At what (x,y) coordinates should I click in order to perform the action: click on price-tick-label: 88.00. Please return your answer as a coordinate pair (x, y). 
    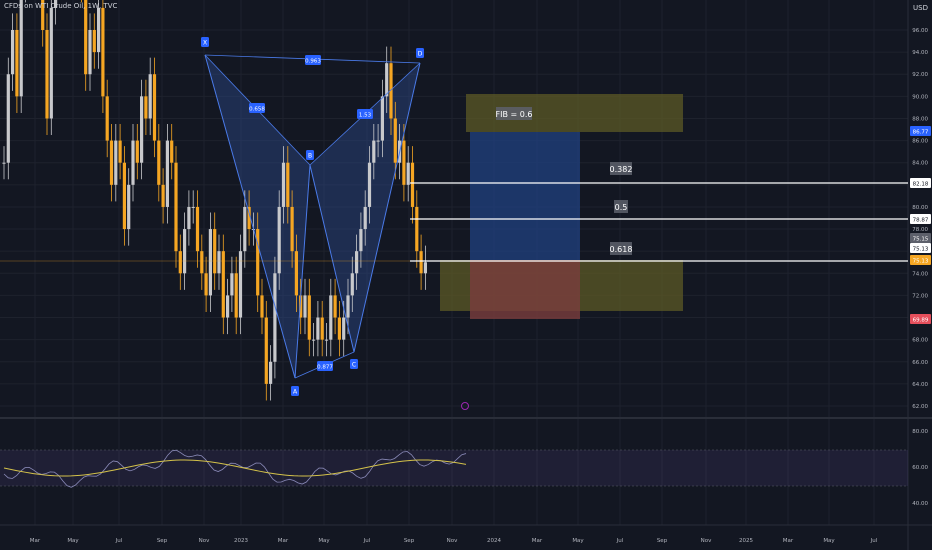
    Looking at the image, I should click on (920, 119).